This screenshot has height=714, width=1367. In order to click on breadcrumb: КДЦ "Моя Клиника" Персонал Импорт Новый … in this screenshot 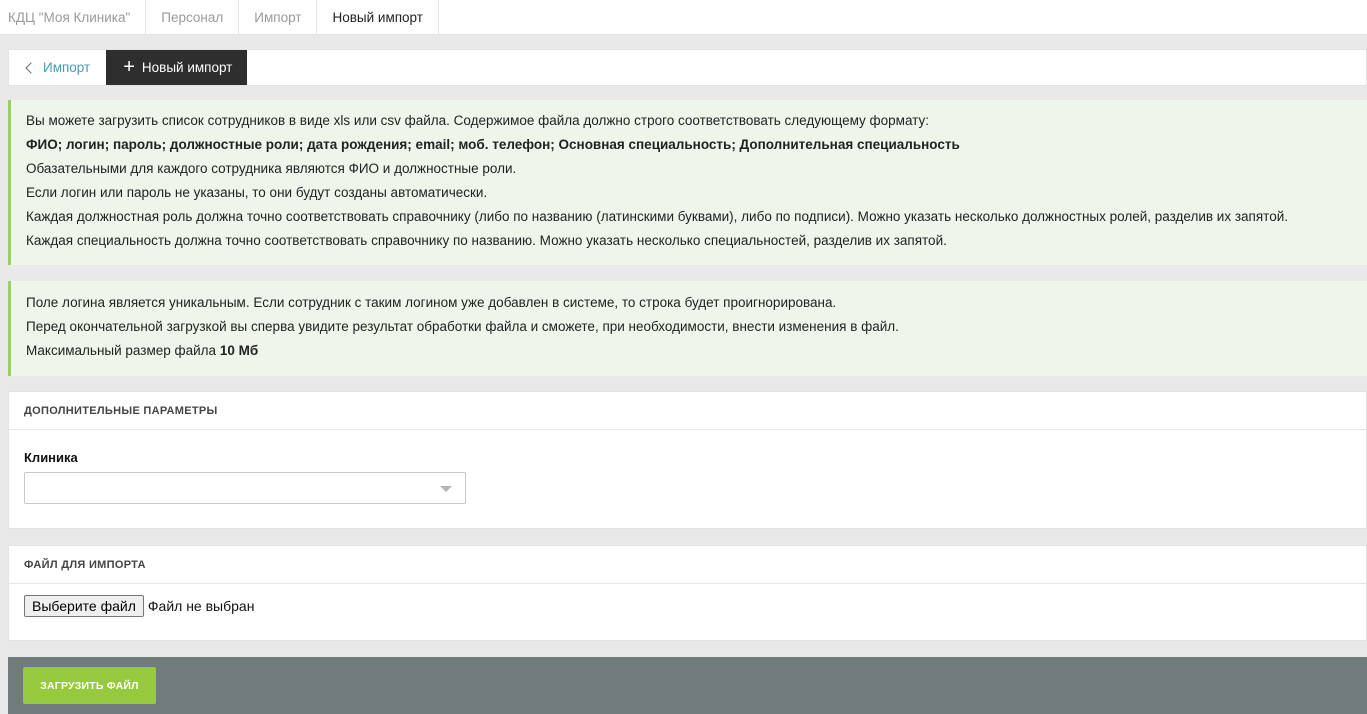, I will do `click(683, 17)`.